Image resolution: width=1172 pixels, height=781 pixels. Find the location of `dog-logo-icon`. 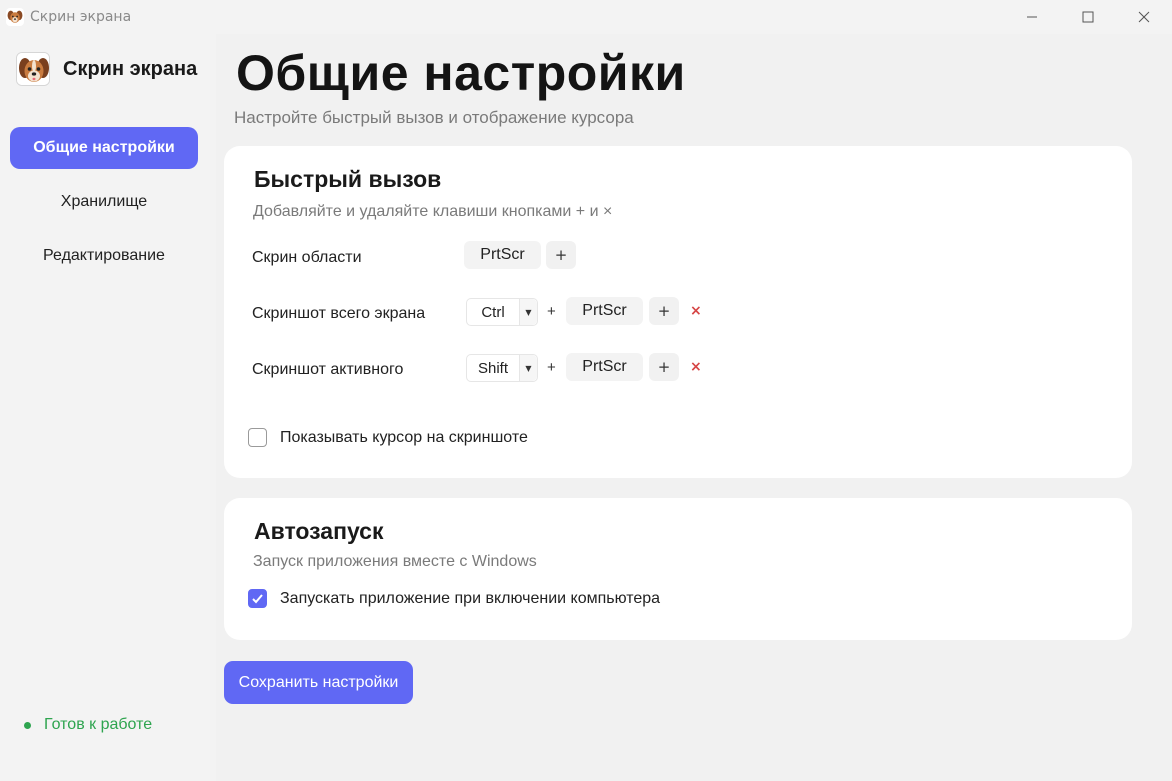

dog-logo-icon is located at coordinates (33, 69).